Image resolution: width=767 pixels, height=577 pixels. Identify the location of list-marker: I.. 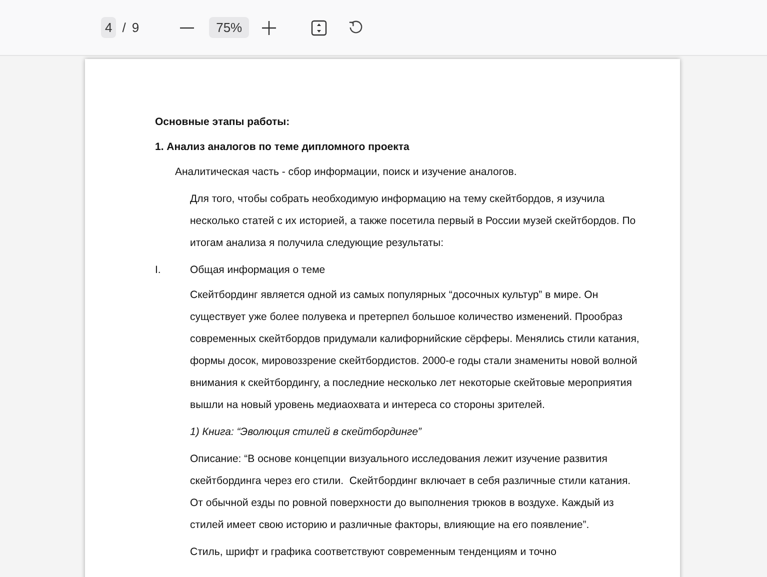
(158, 270).